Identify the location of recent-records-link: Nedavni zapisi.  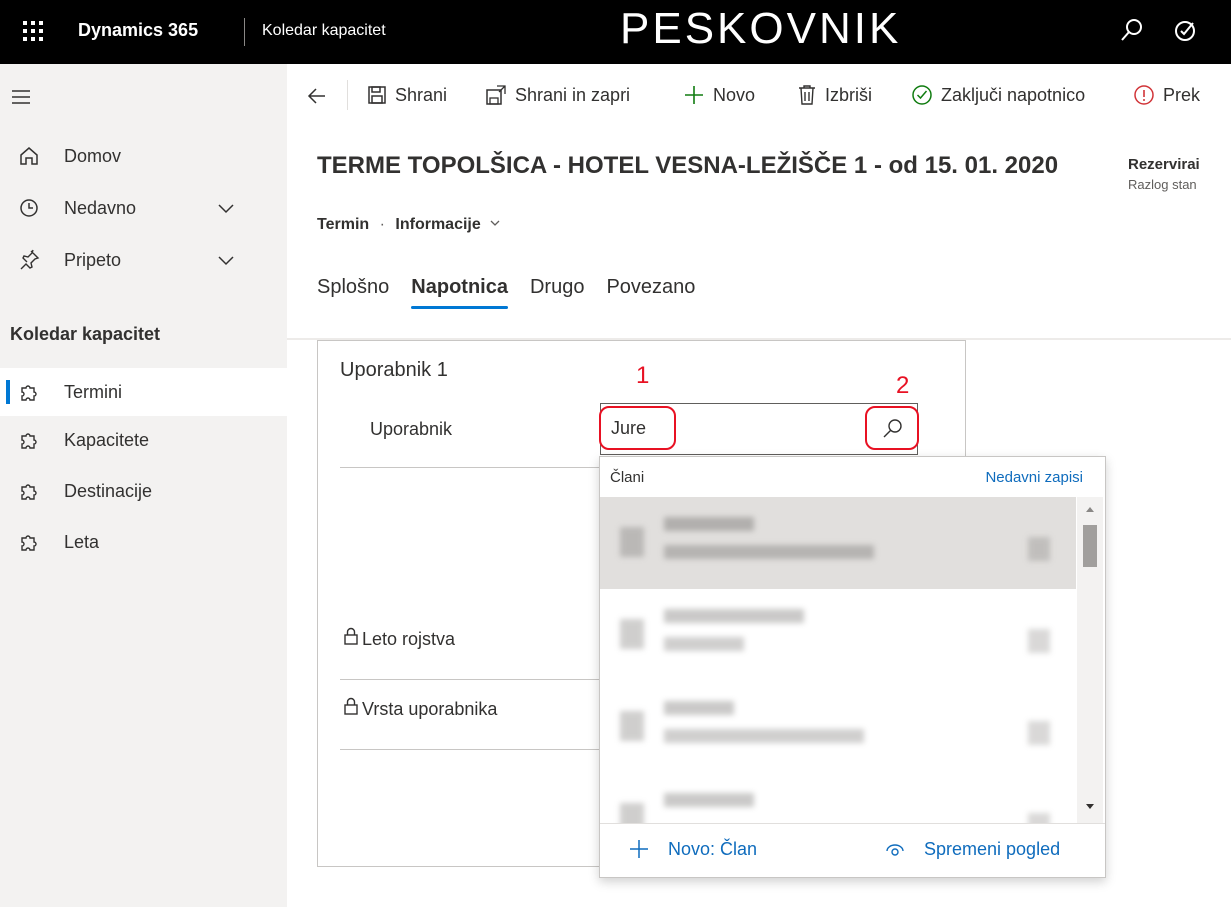
(1034, 477).